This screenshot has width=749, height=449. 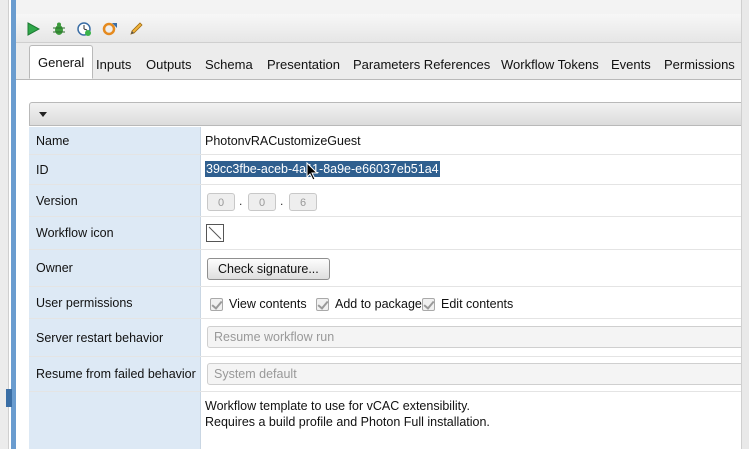 What do you see at coordinates (550, 65) in the screenshot?
I see `tab-workflow-tokens: Workflow Tokens` at bounding box center [550, 65].